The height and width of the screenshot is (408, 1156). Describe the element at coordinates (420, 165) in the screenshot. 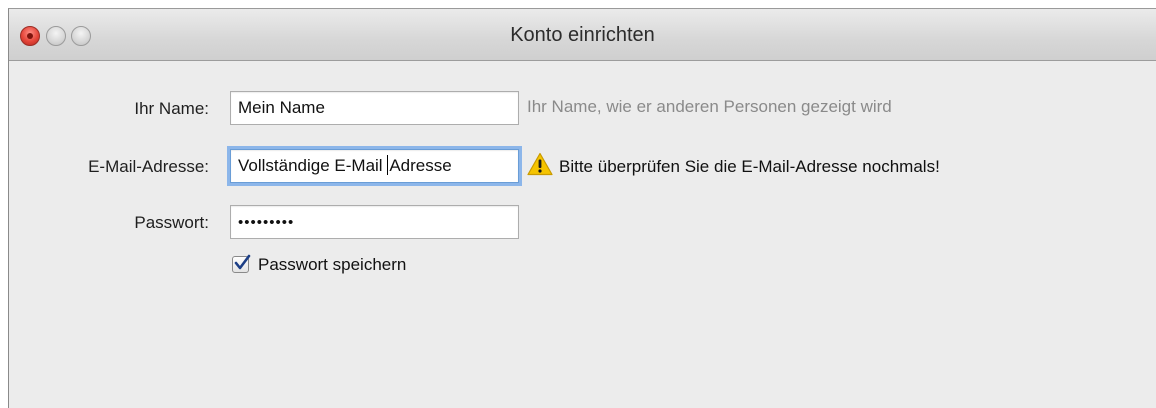

I see `email-field-value-end: Adresse` at that location.